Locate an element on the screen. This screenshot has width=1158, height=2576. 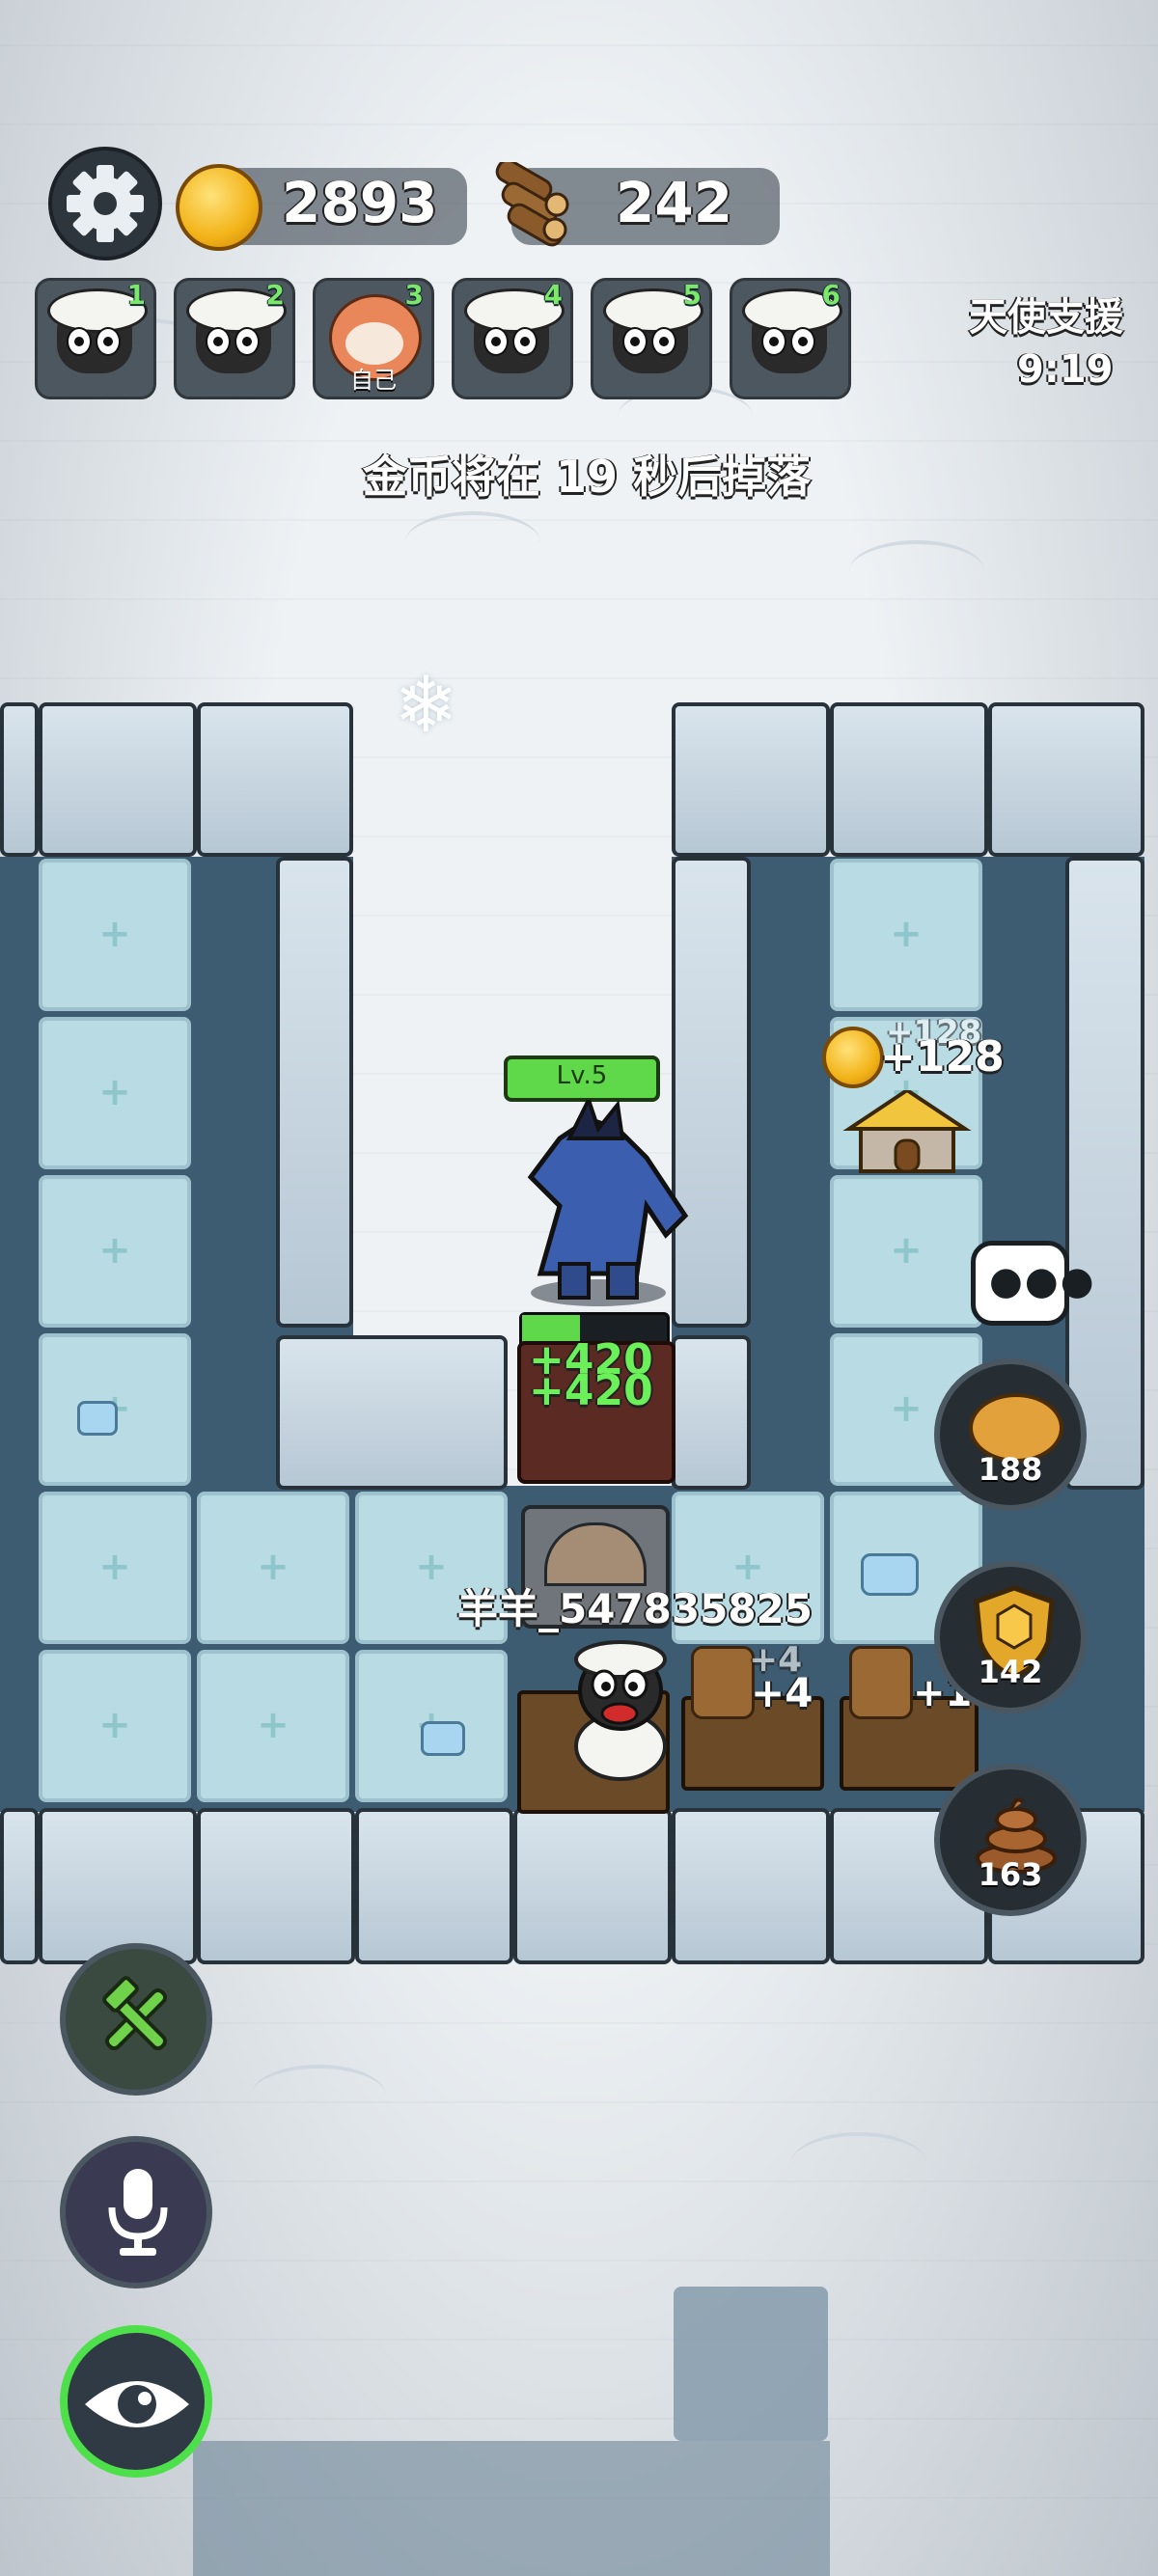
slot-number: 5 is located at coordinates (692, 295).